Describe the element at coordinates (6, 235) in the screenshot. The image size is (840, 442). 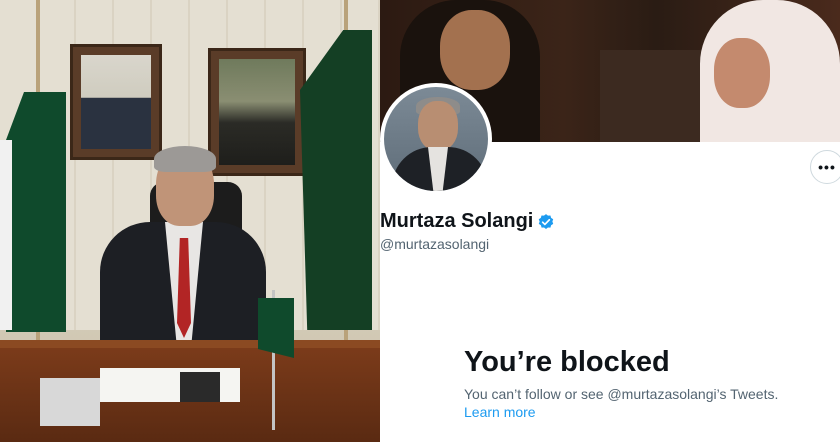
I see `flag-left-white` at that location.